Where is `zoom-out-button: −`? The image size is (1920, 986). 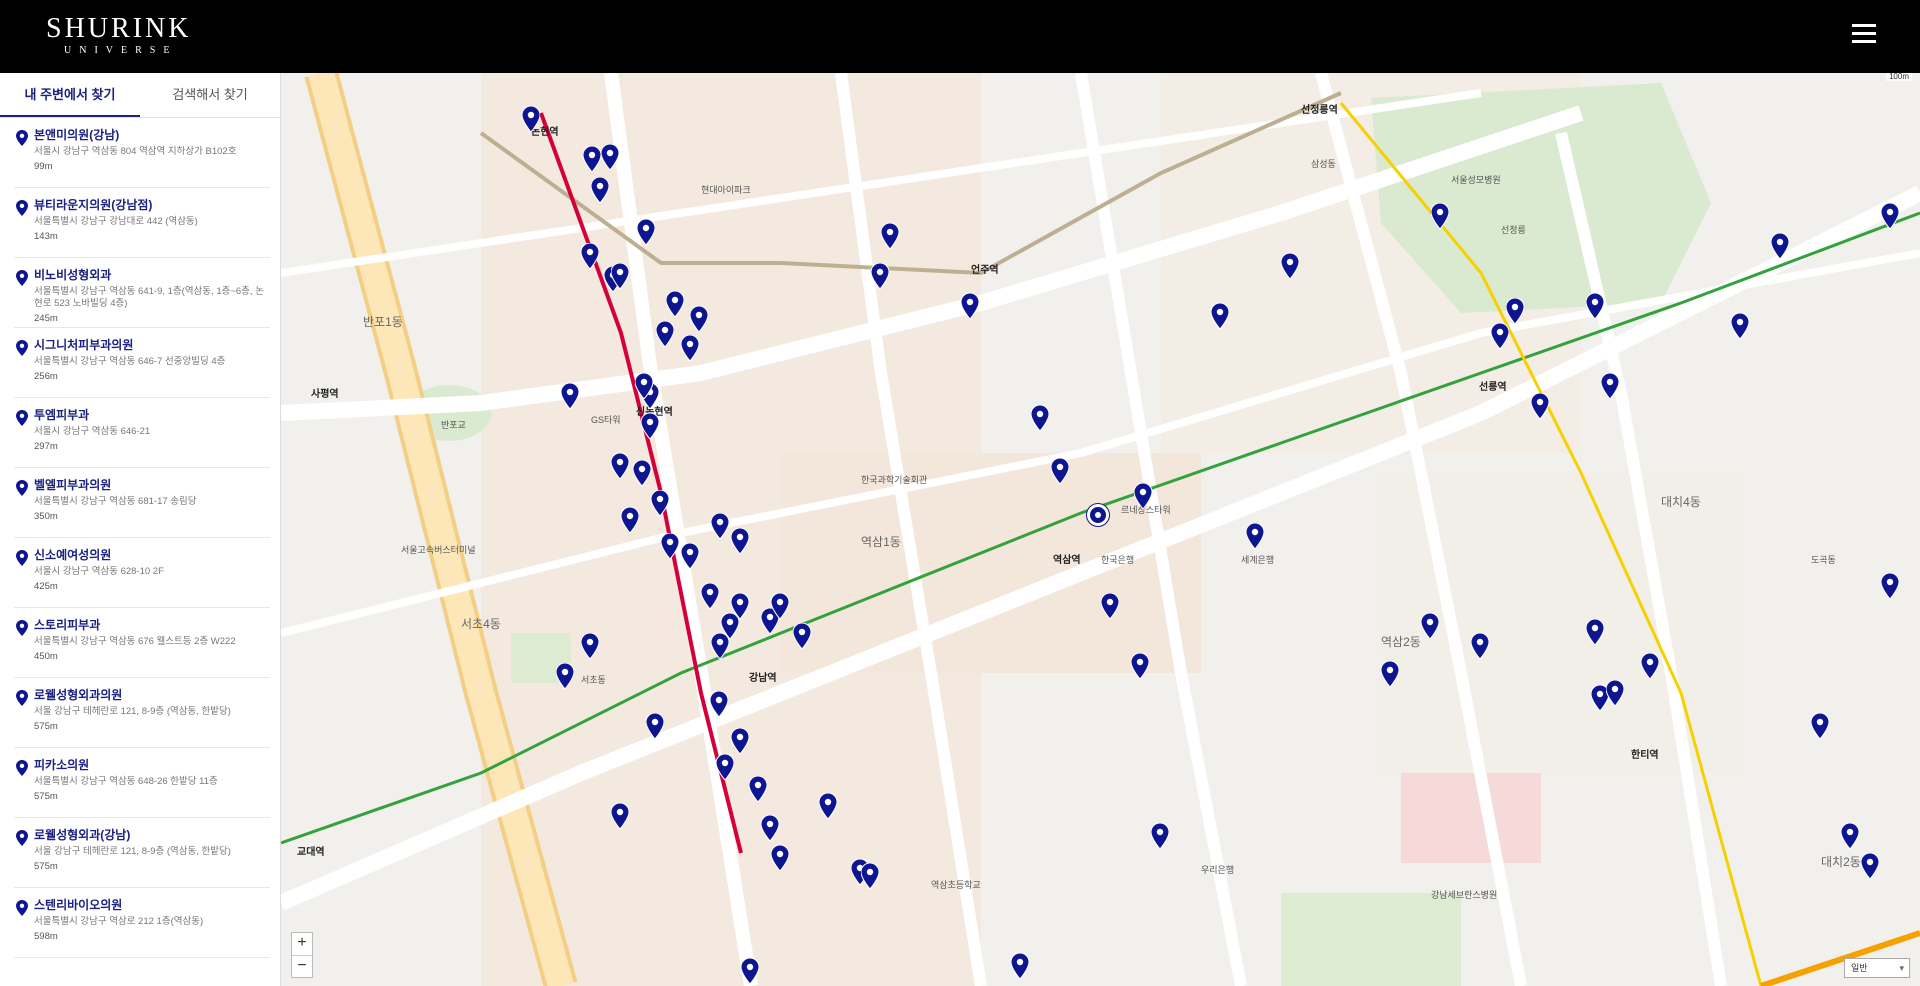 zoom-out-button: − is located at coordinates (302, 966).